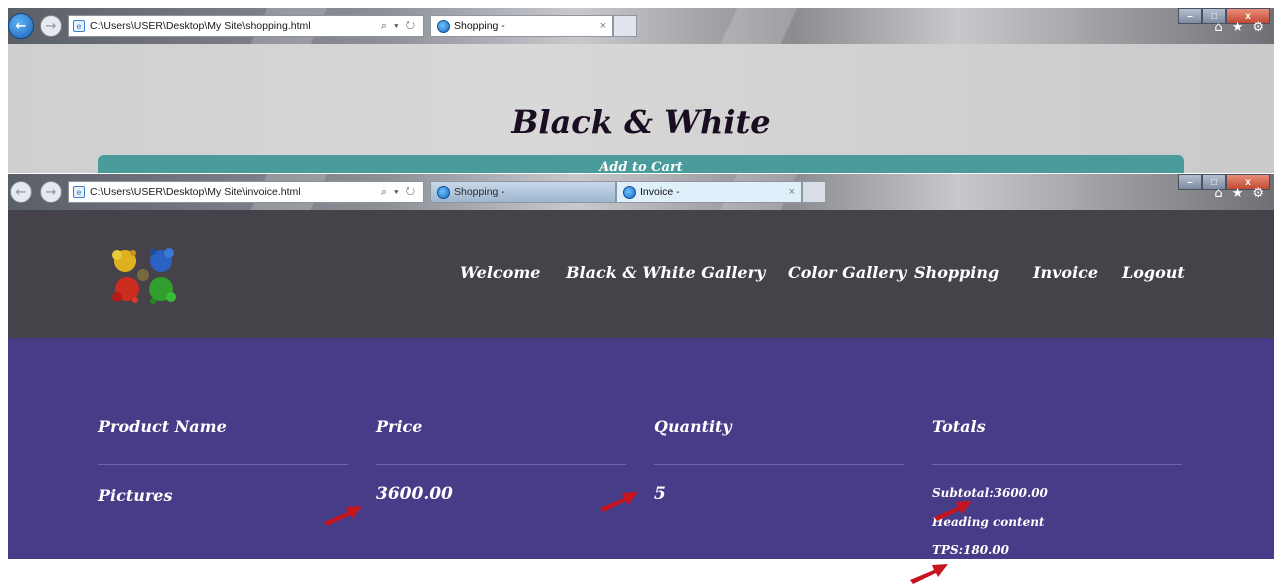  I want to click on background-streak, so click(758, 26).